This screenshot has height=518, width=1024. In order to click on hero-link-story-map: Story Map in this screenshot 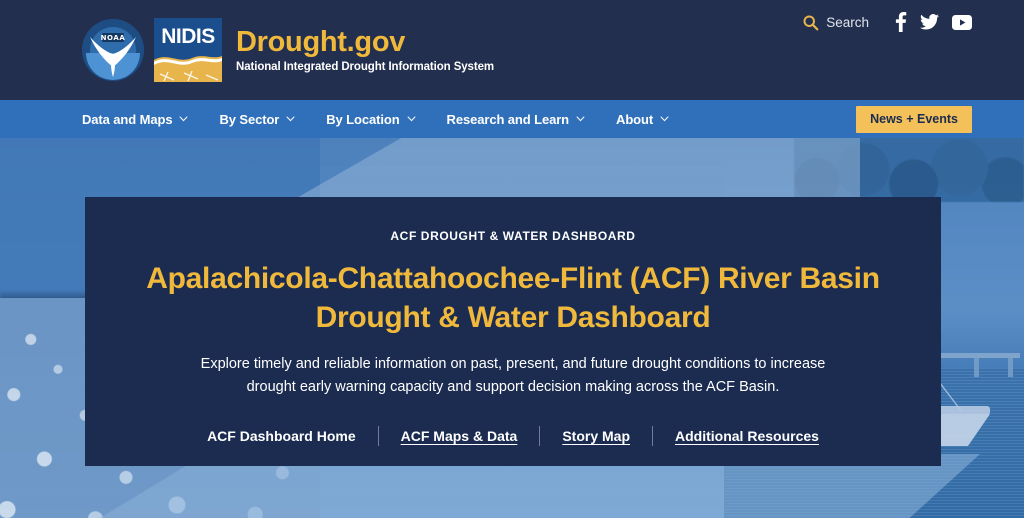, I will do `click(596, 436)`.